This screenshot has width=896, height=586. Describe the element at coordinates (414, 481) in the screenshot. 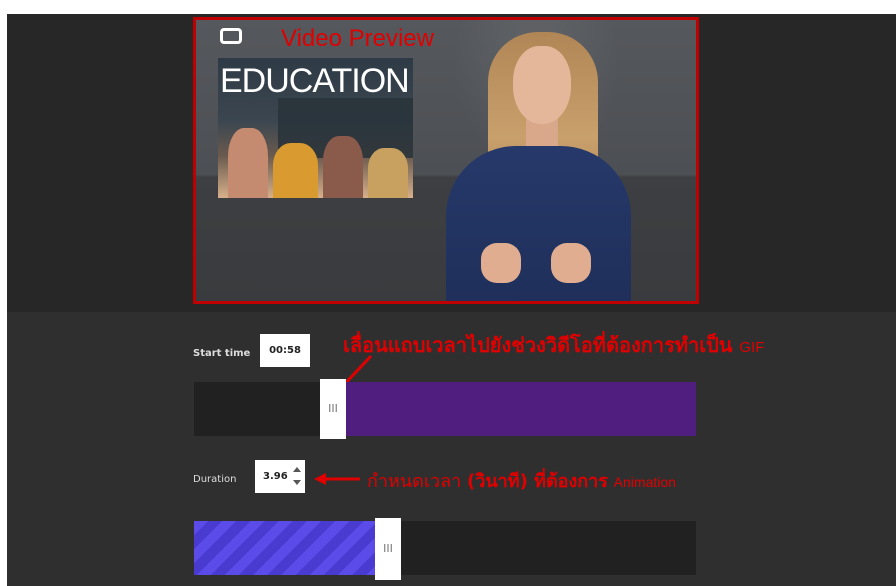

I see `duration-annotation-prefix: กำหนดเวลา` at that location.